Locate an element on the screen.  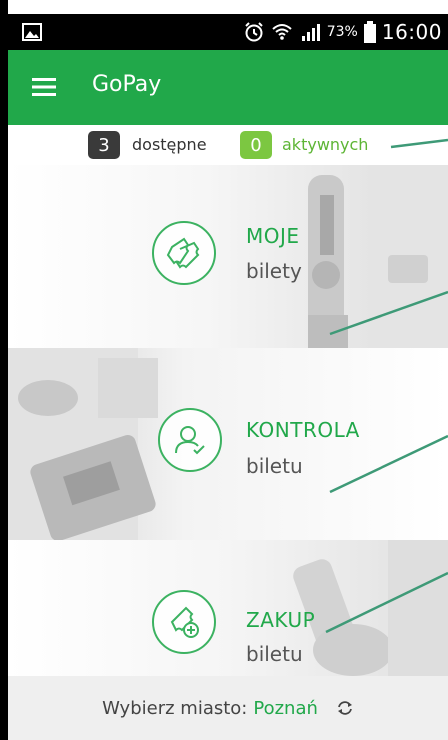
refresh-icon is located at coordinates (345, 708).